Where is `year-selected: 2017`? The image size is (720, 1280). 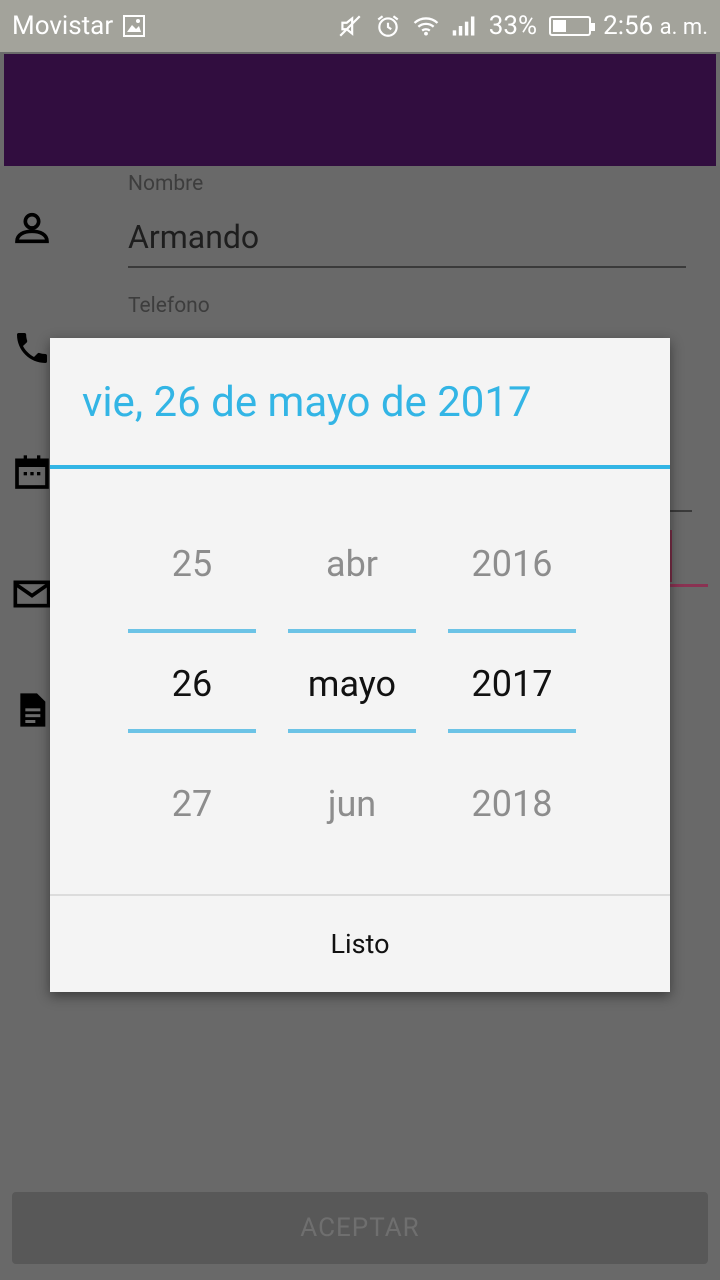
year-selected: 2017 is located at coordinates (512, 684).